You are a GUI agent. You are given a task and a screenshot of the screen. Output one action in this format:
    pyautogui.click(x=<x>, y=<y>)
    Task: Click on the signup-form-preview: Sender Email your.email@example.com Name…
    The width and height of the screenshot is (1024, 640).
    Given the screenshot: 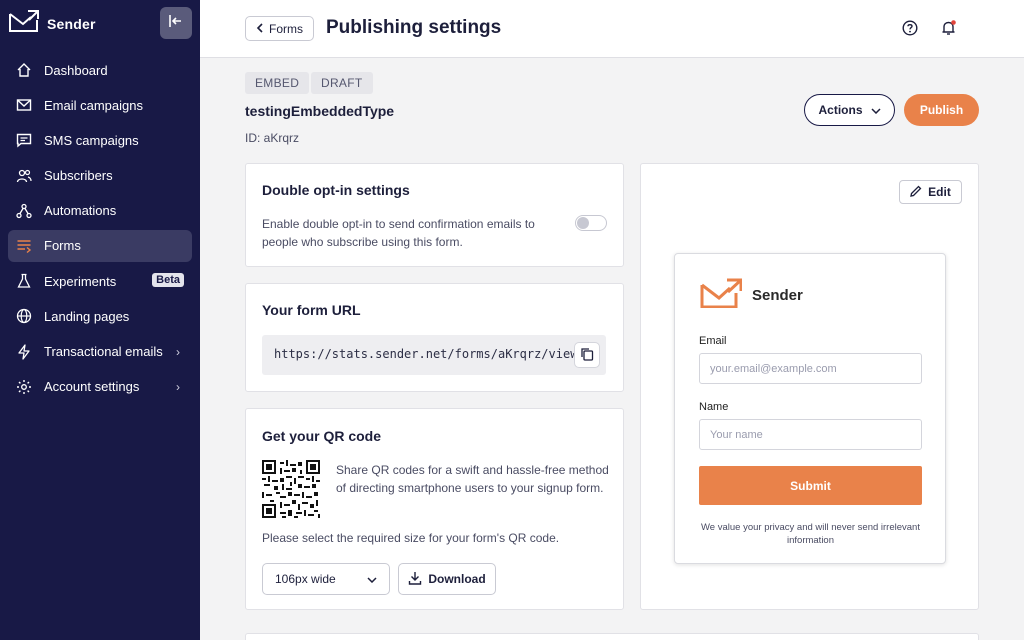 What is the action you would take?
    pyautogui.click(x=810, y=408)
    